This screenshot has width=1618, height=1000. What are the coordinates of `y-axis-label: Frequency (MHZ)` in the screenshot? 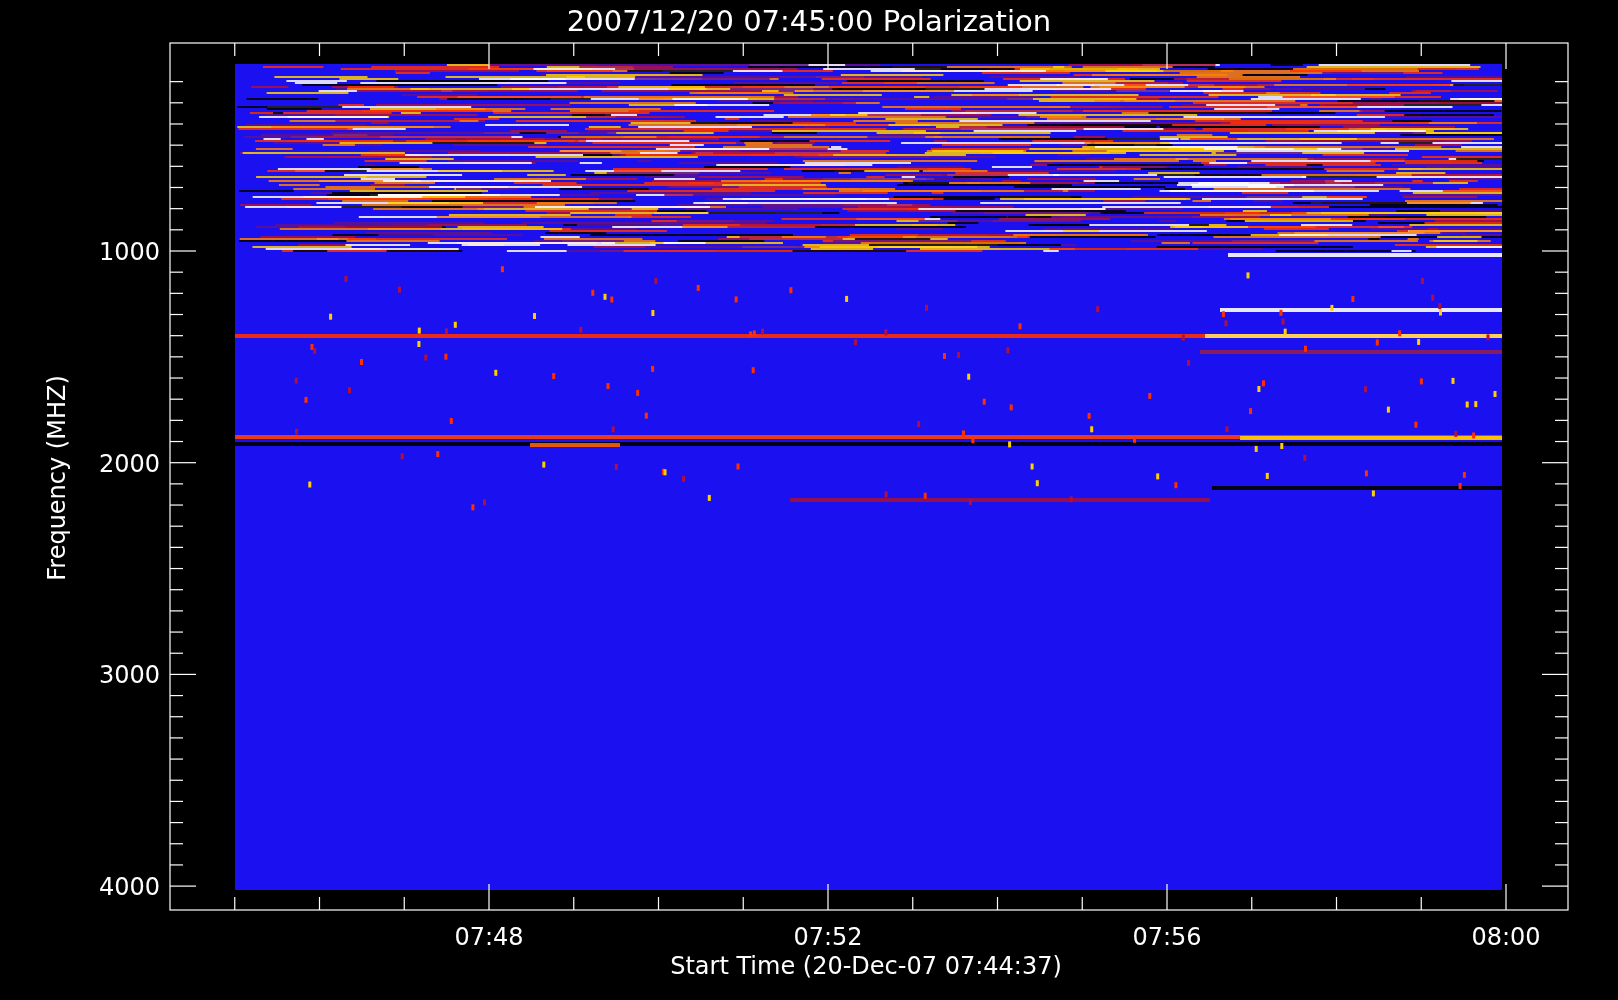 It's located at (57, 478).